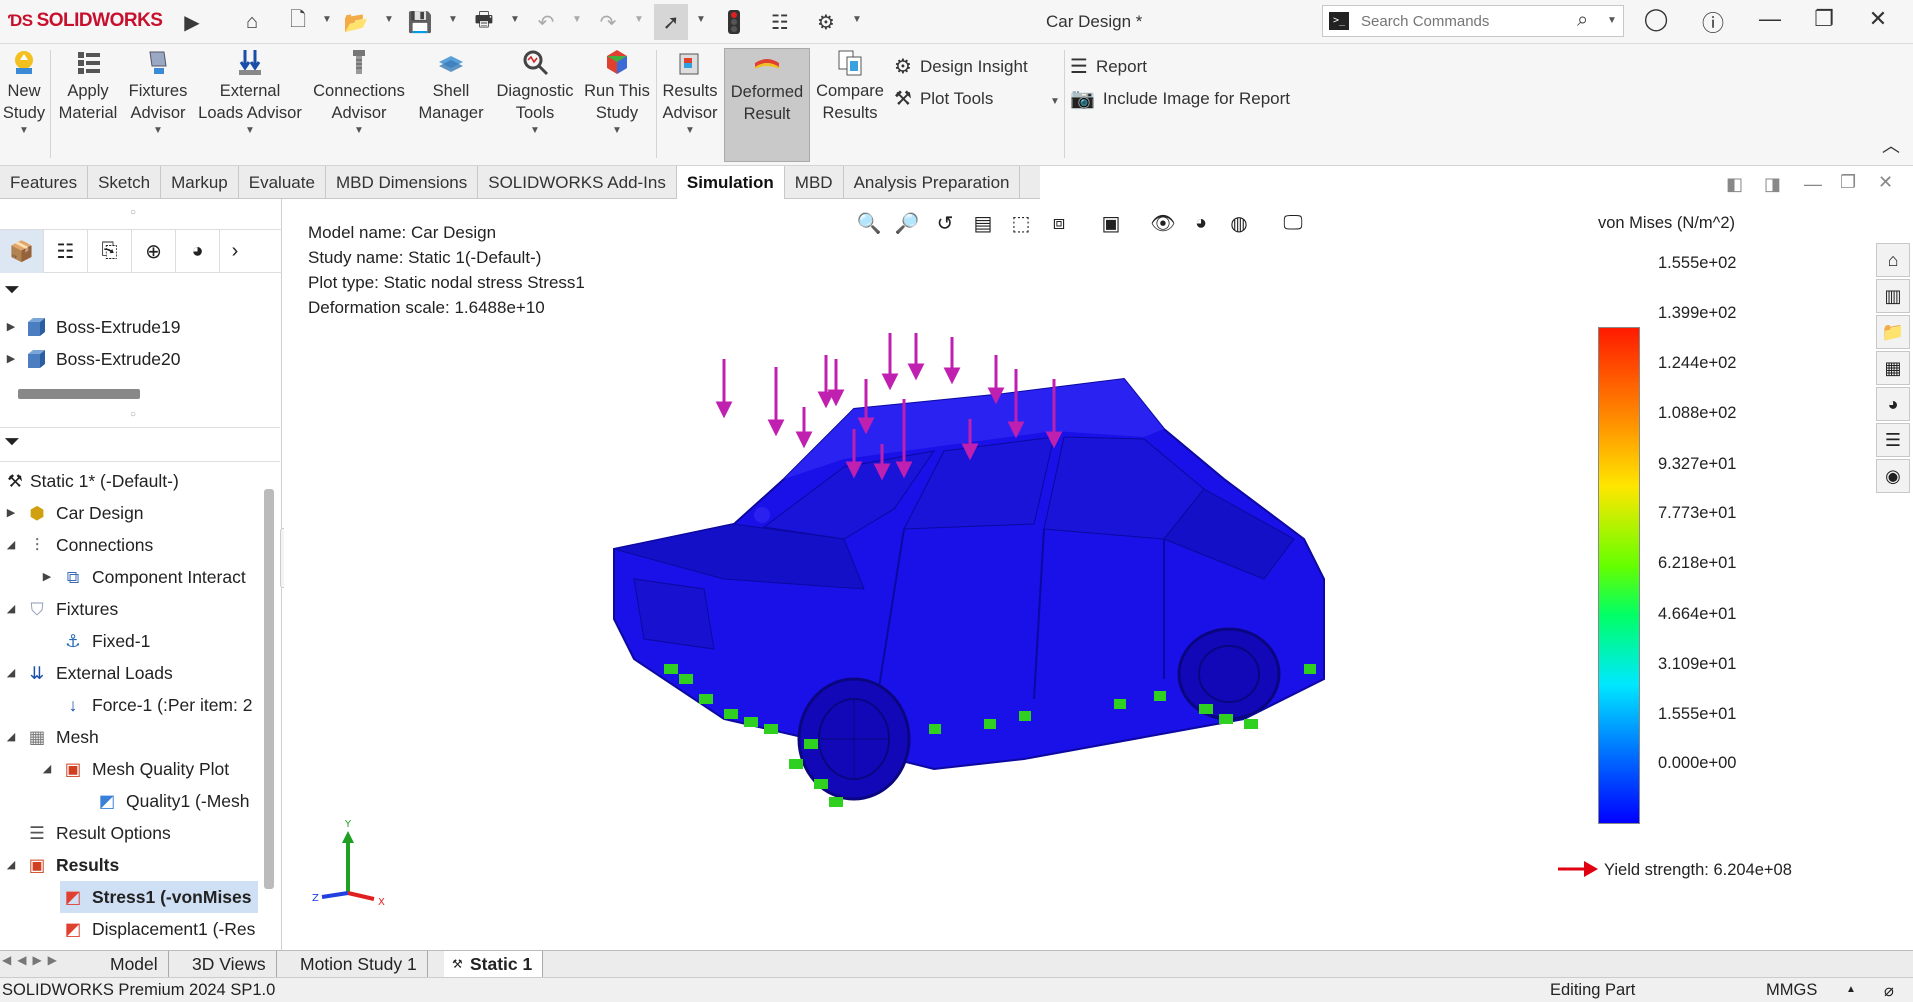 The image size is (1913, 1002). I want to click on tab-model: Model, so click(134, 964).